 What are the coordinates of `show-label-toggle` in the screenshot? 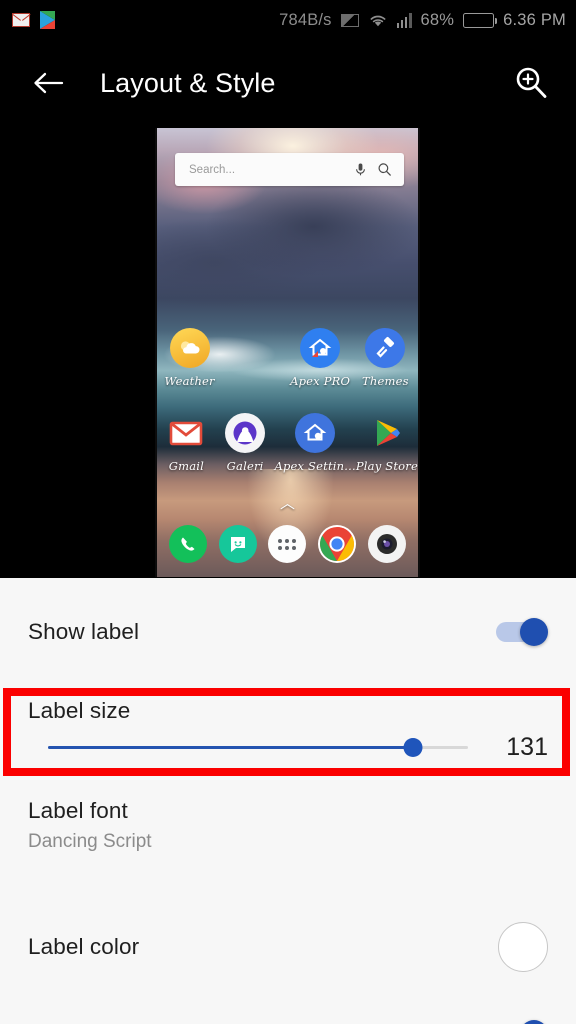 It's located at (522, 632).